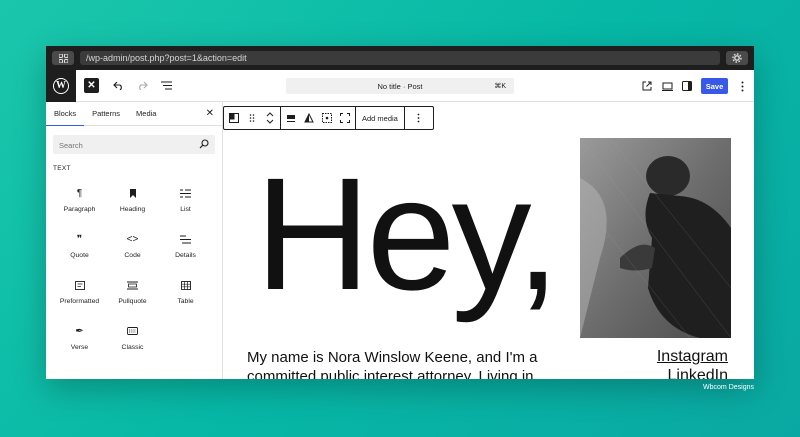  I want to click on address-bar: /wp-admin/post.php?post=1&action=edit, so click(400, 58).